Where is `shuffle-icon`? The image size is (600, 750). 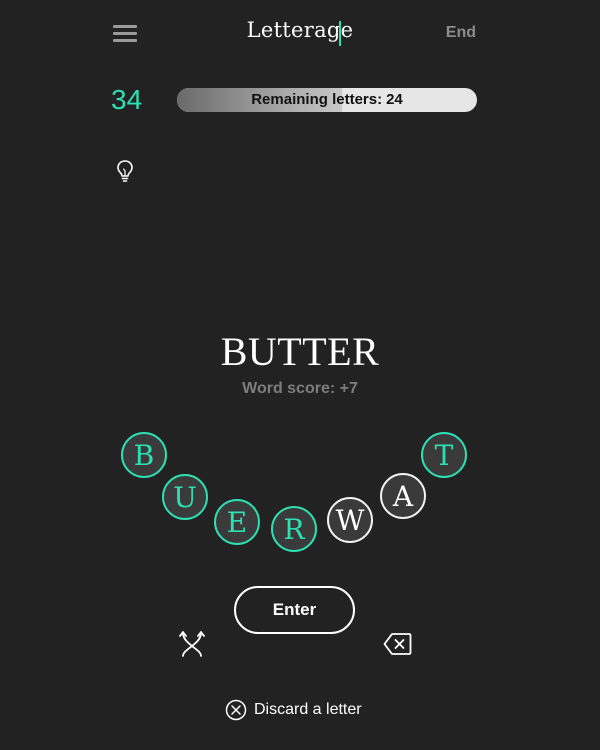 shuffle-icon is located at coordinates (192, 644).